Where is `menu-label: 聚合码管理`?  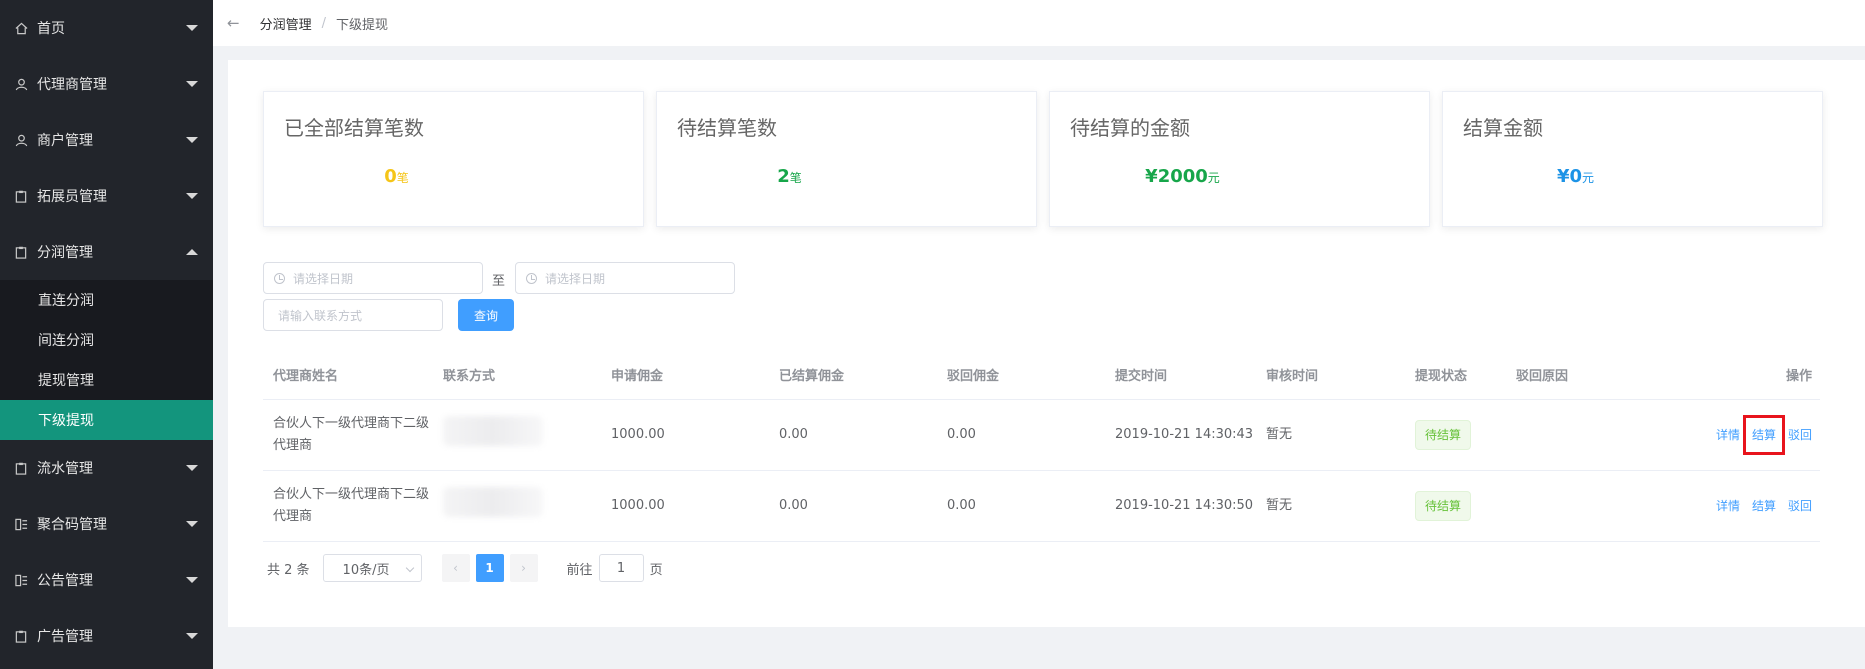 menu-label: 聚合码管理 is located at coordinates (72, 525).